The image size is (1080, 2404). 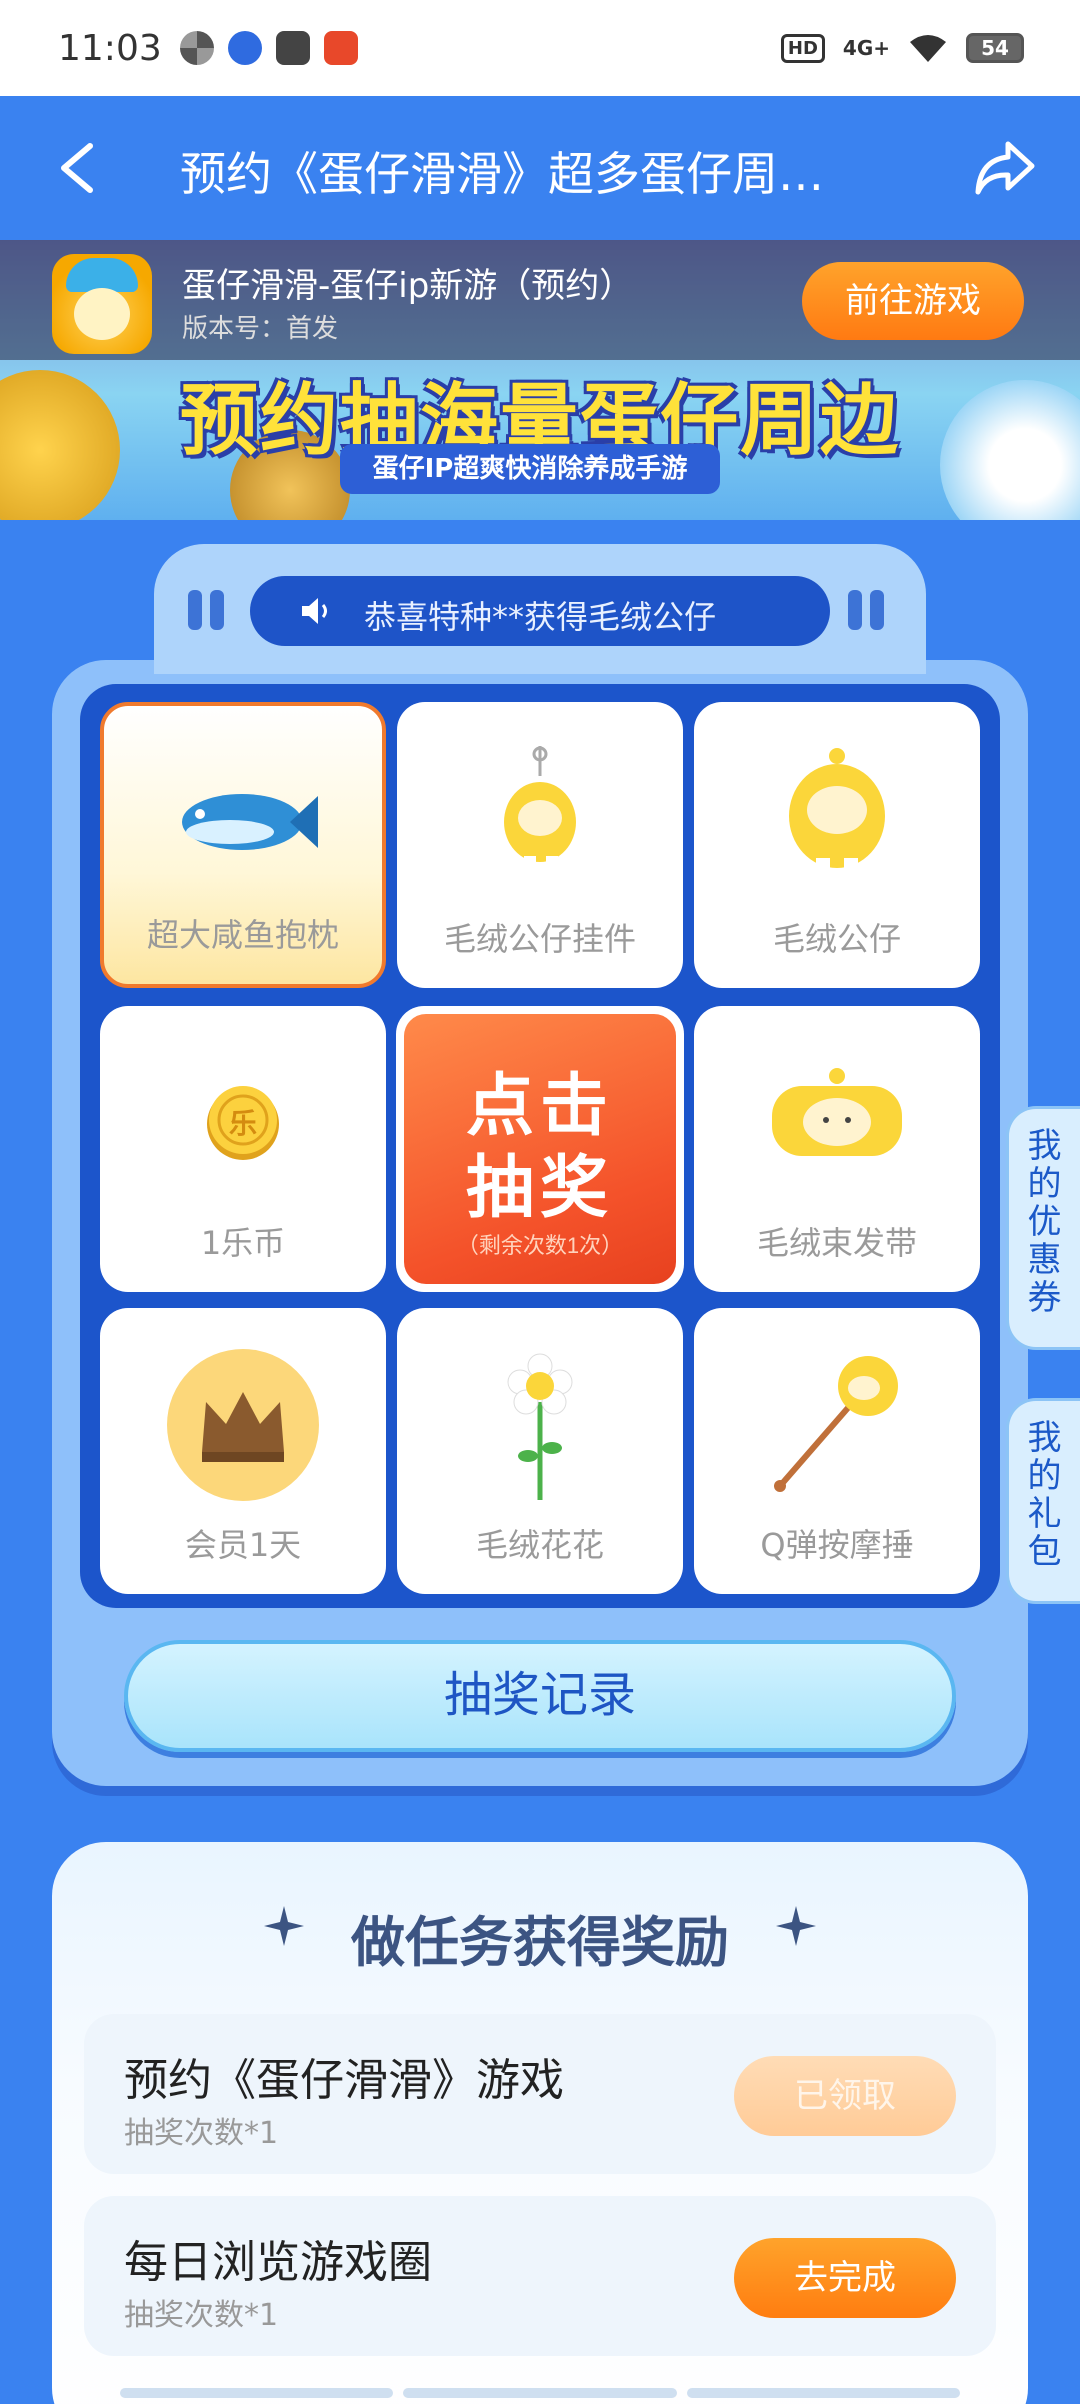 I want to click on coin-glyph: 乐, so click(x=242, y=1123).